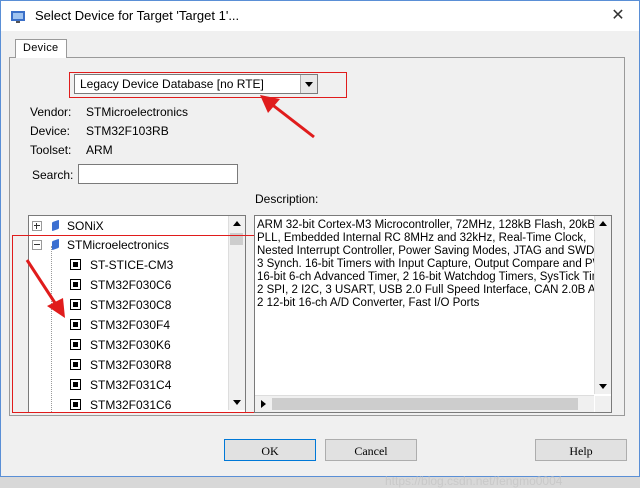  I want to click on collapse-minus-icon, so click(37, 245).